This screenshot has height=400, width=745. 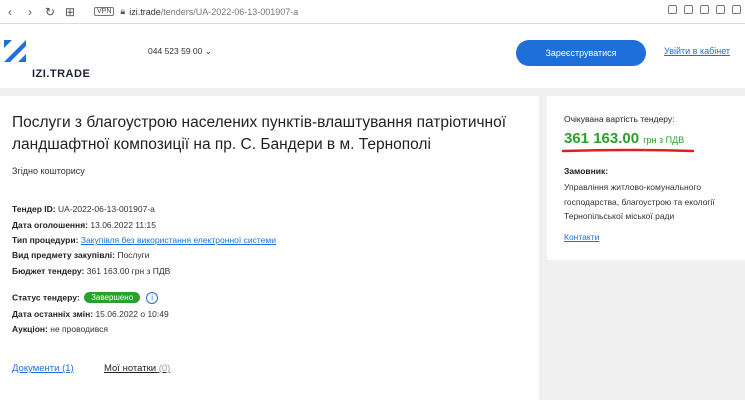 What do you see at coordinates (50, 12) in the screenshot?
I see `reload-icon: ↻` at bounding box center [50, 12].